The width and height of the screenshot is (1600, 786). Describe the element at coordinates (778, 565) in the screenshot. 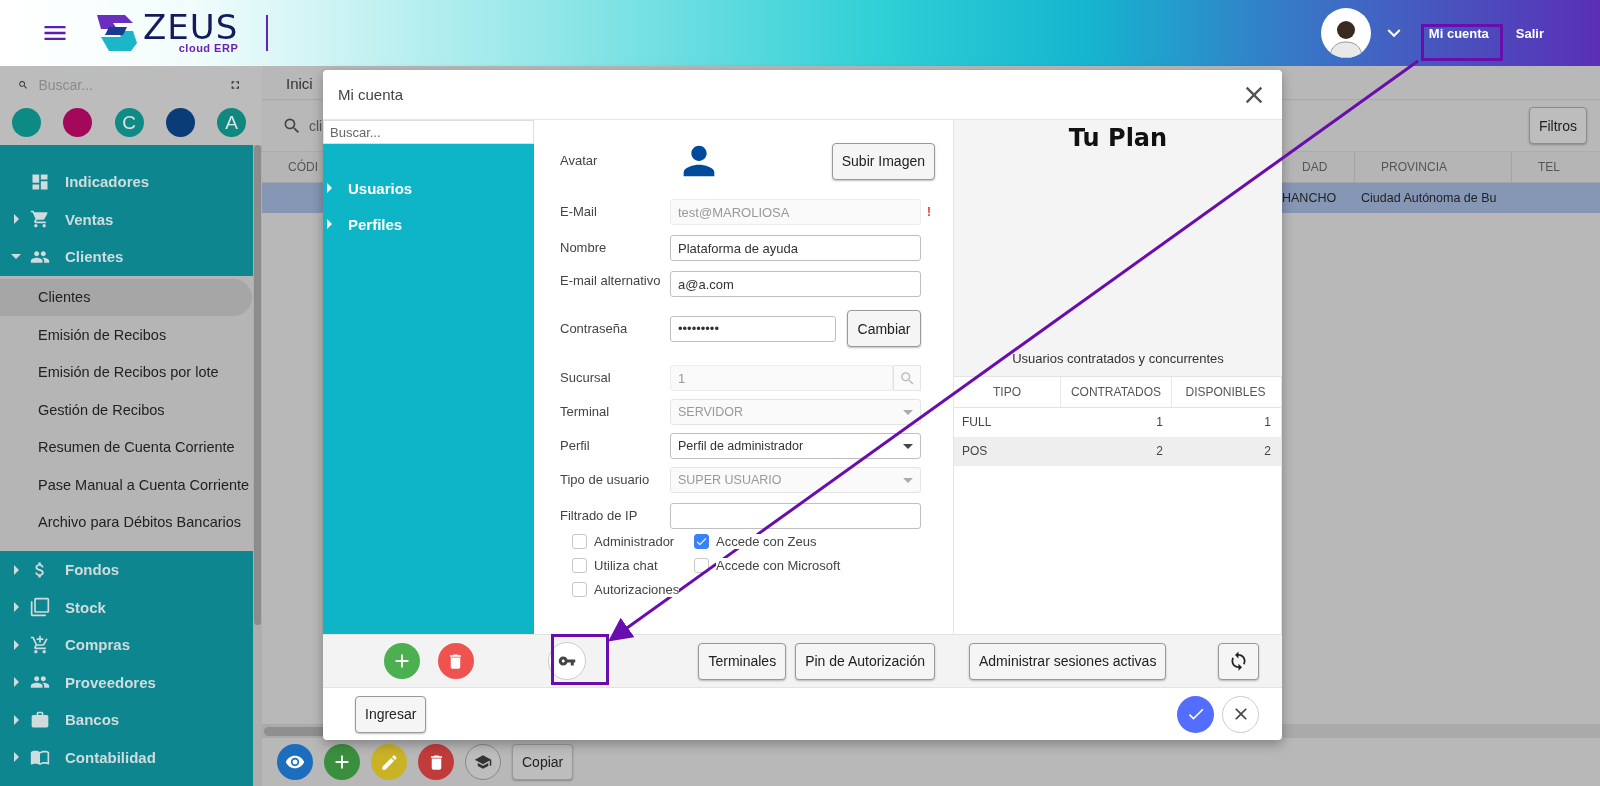

I see `checkbox-label: Accede con Microsoft` at that location.